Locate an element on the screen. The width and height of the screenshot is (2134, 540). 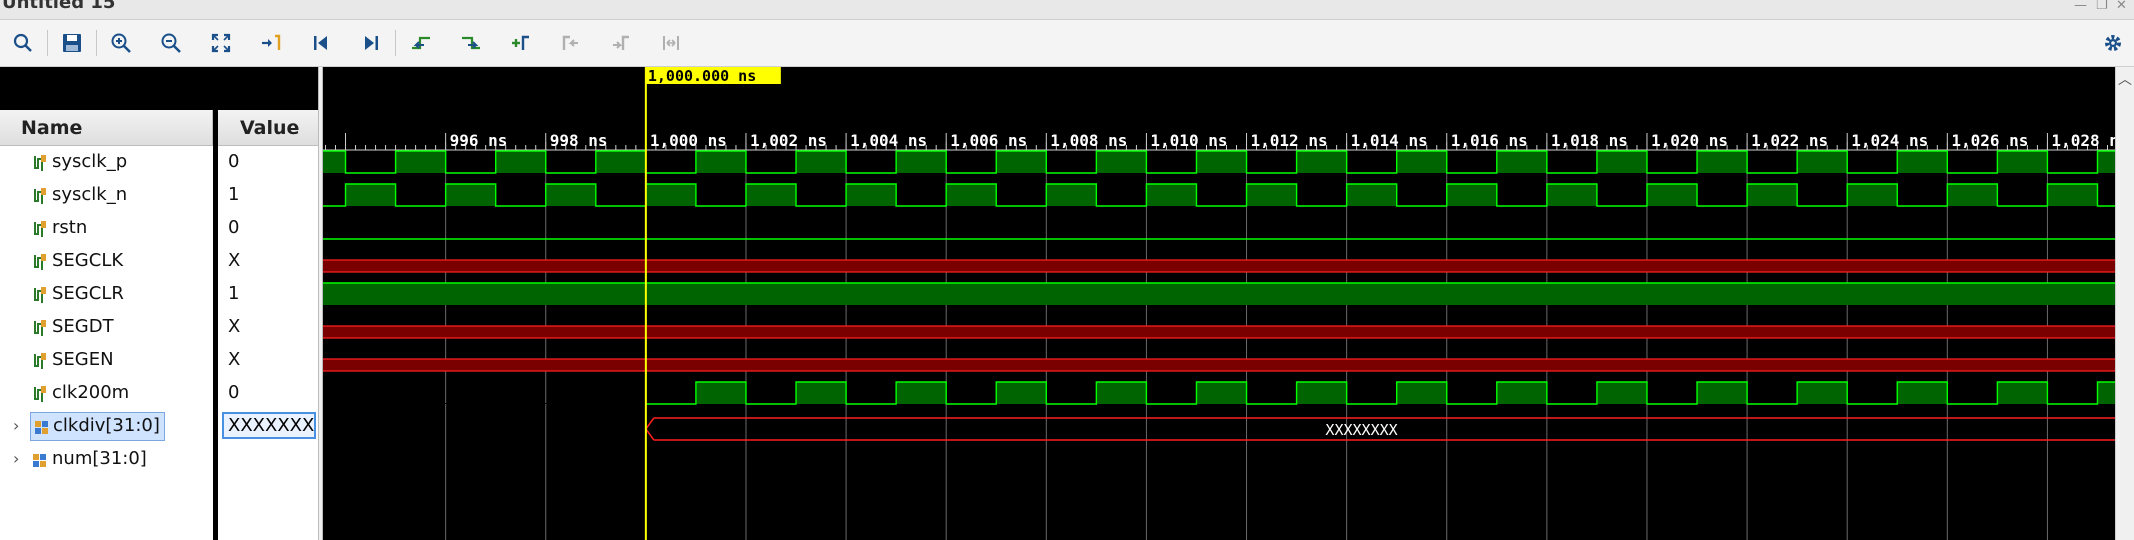
ruler-tick-label: 996 ns is located at coordinates (479, 140).